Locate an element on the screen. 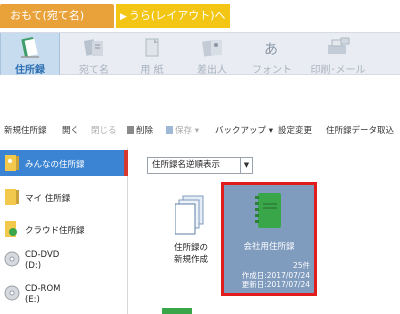  ribbon-paper: 用 紙 is located at coordinates (152, 54).